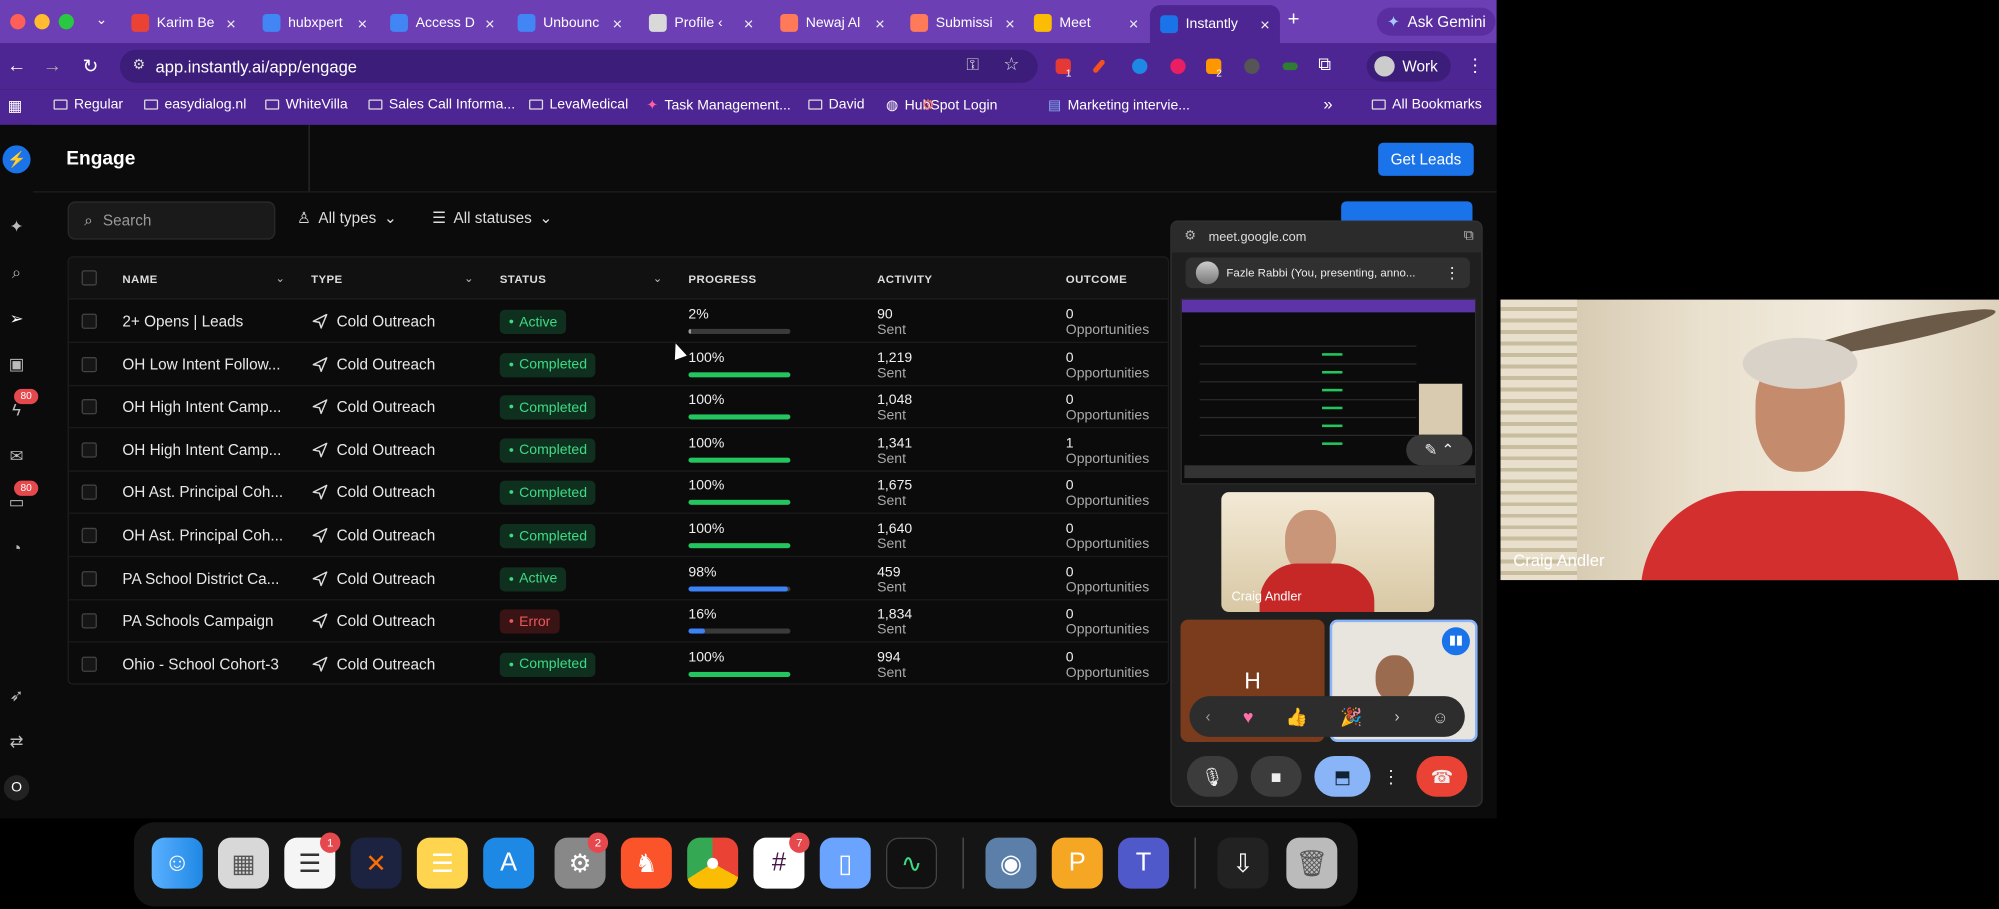  What do you see at coordinates (722, 279) in the screenshot?
I see `column-header-progress: PROGRESS` at bounding box center [722, 279].